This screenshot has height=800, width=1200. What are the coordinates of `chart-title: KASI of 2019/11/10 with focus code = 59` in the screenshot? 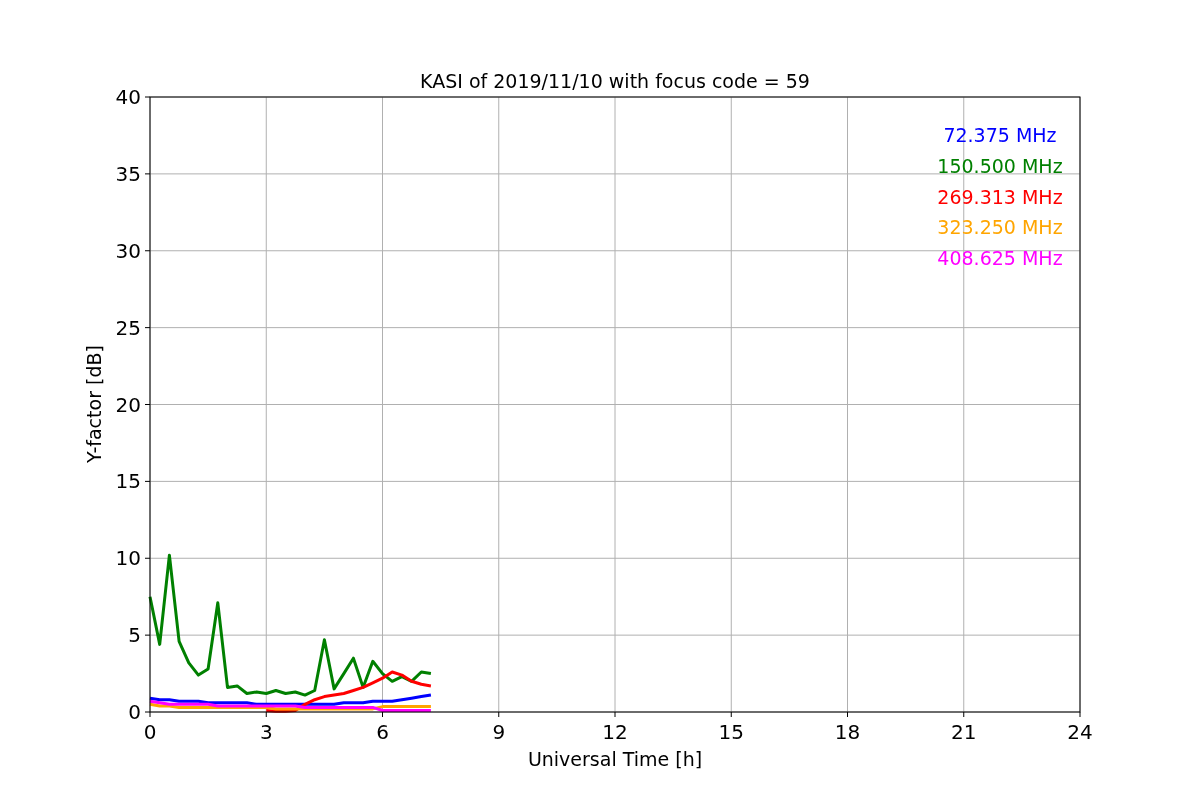 It's located at (615, 81).